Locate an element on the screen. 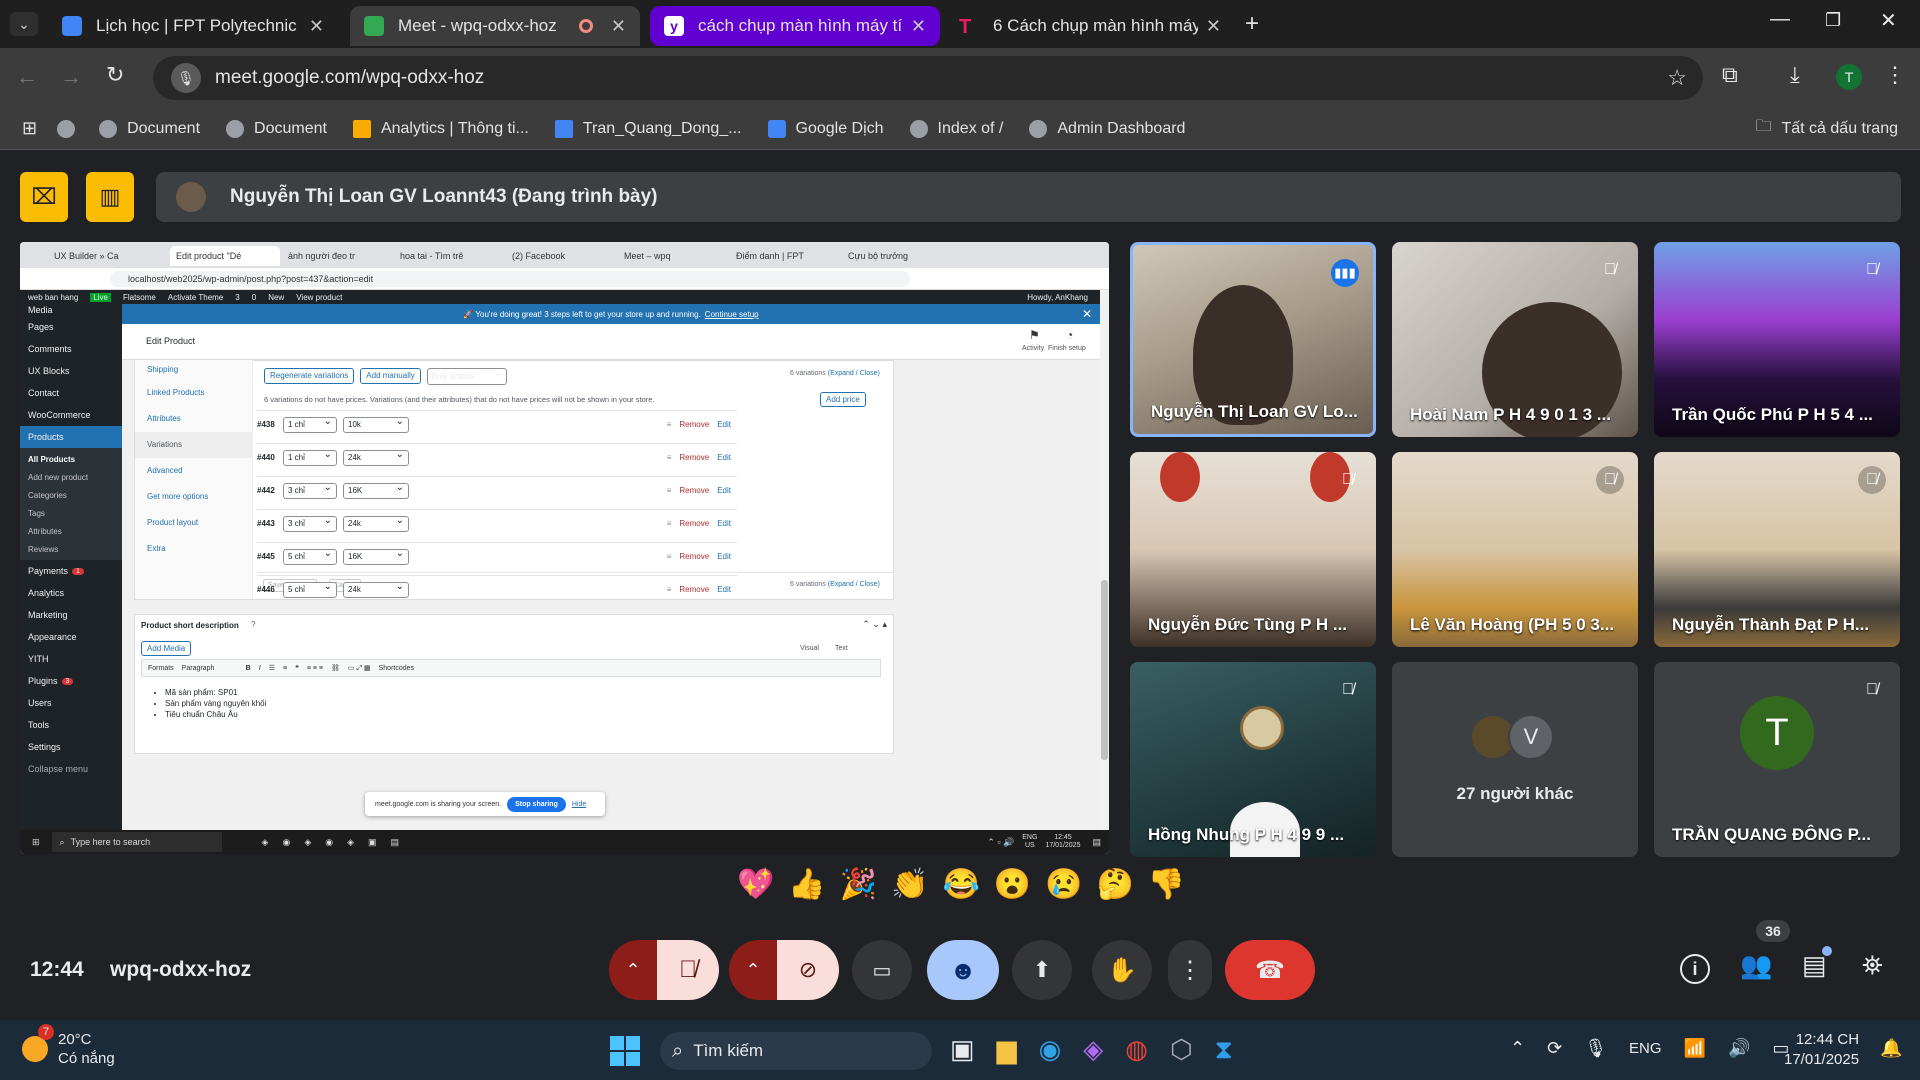 The width and height of the screenshot is (1920, 1080). weather-widget: 7 20°C Có nắng is located at coordinates (68, 1046).